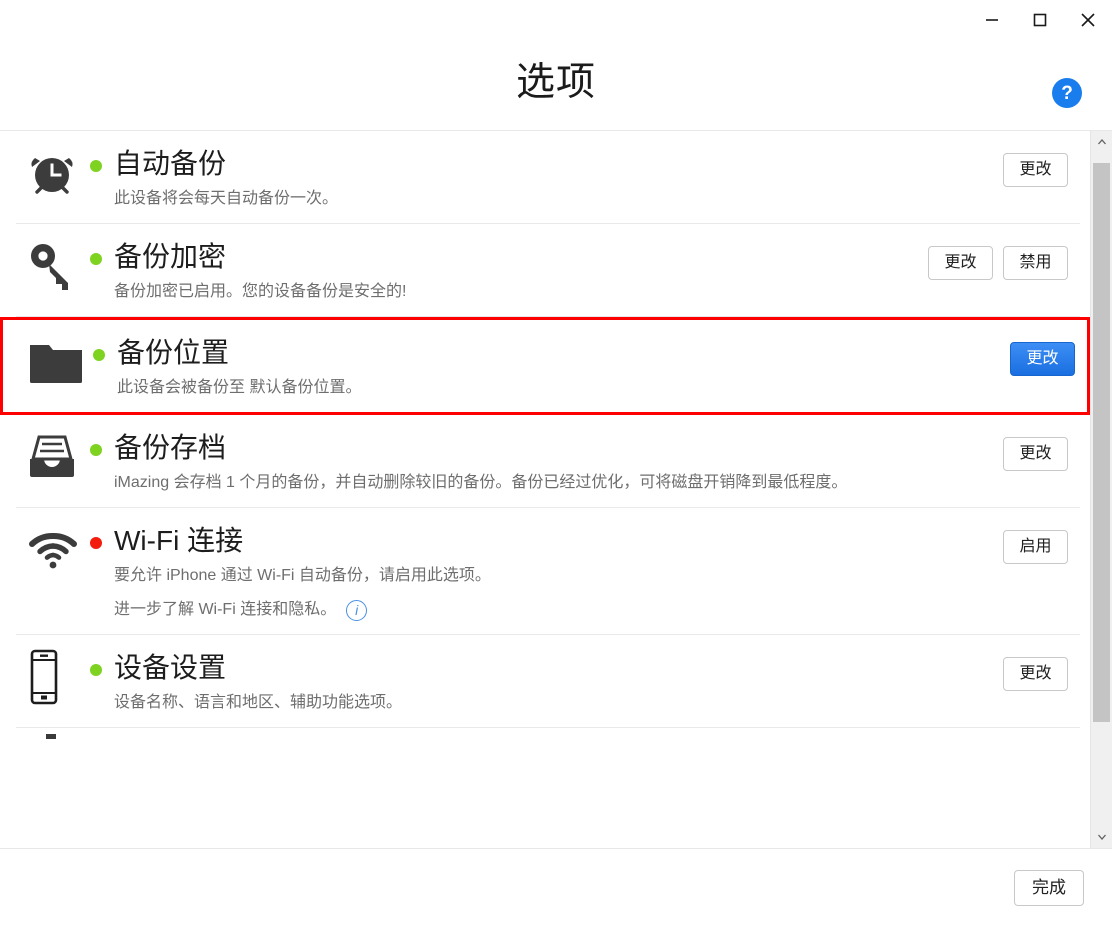  I want to click on option-action-button: 启用, so click(1035, 547).